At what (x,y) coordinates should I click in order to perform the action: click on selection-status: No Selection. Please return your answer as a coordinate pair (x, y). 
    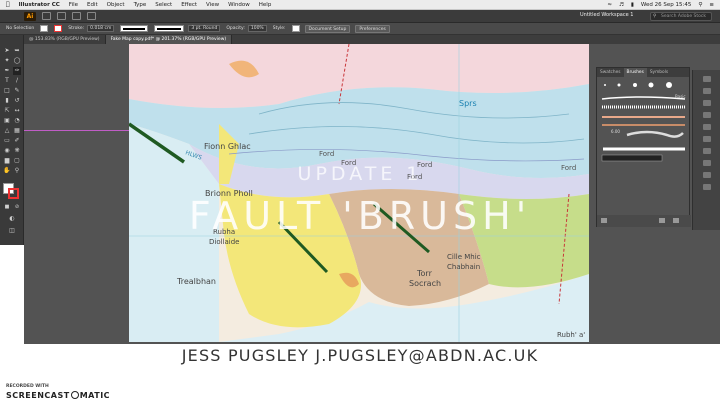
    Looking at the image, I should click on (20, 28).